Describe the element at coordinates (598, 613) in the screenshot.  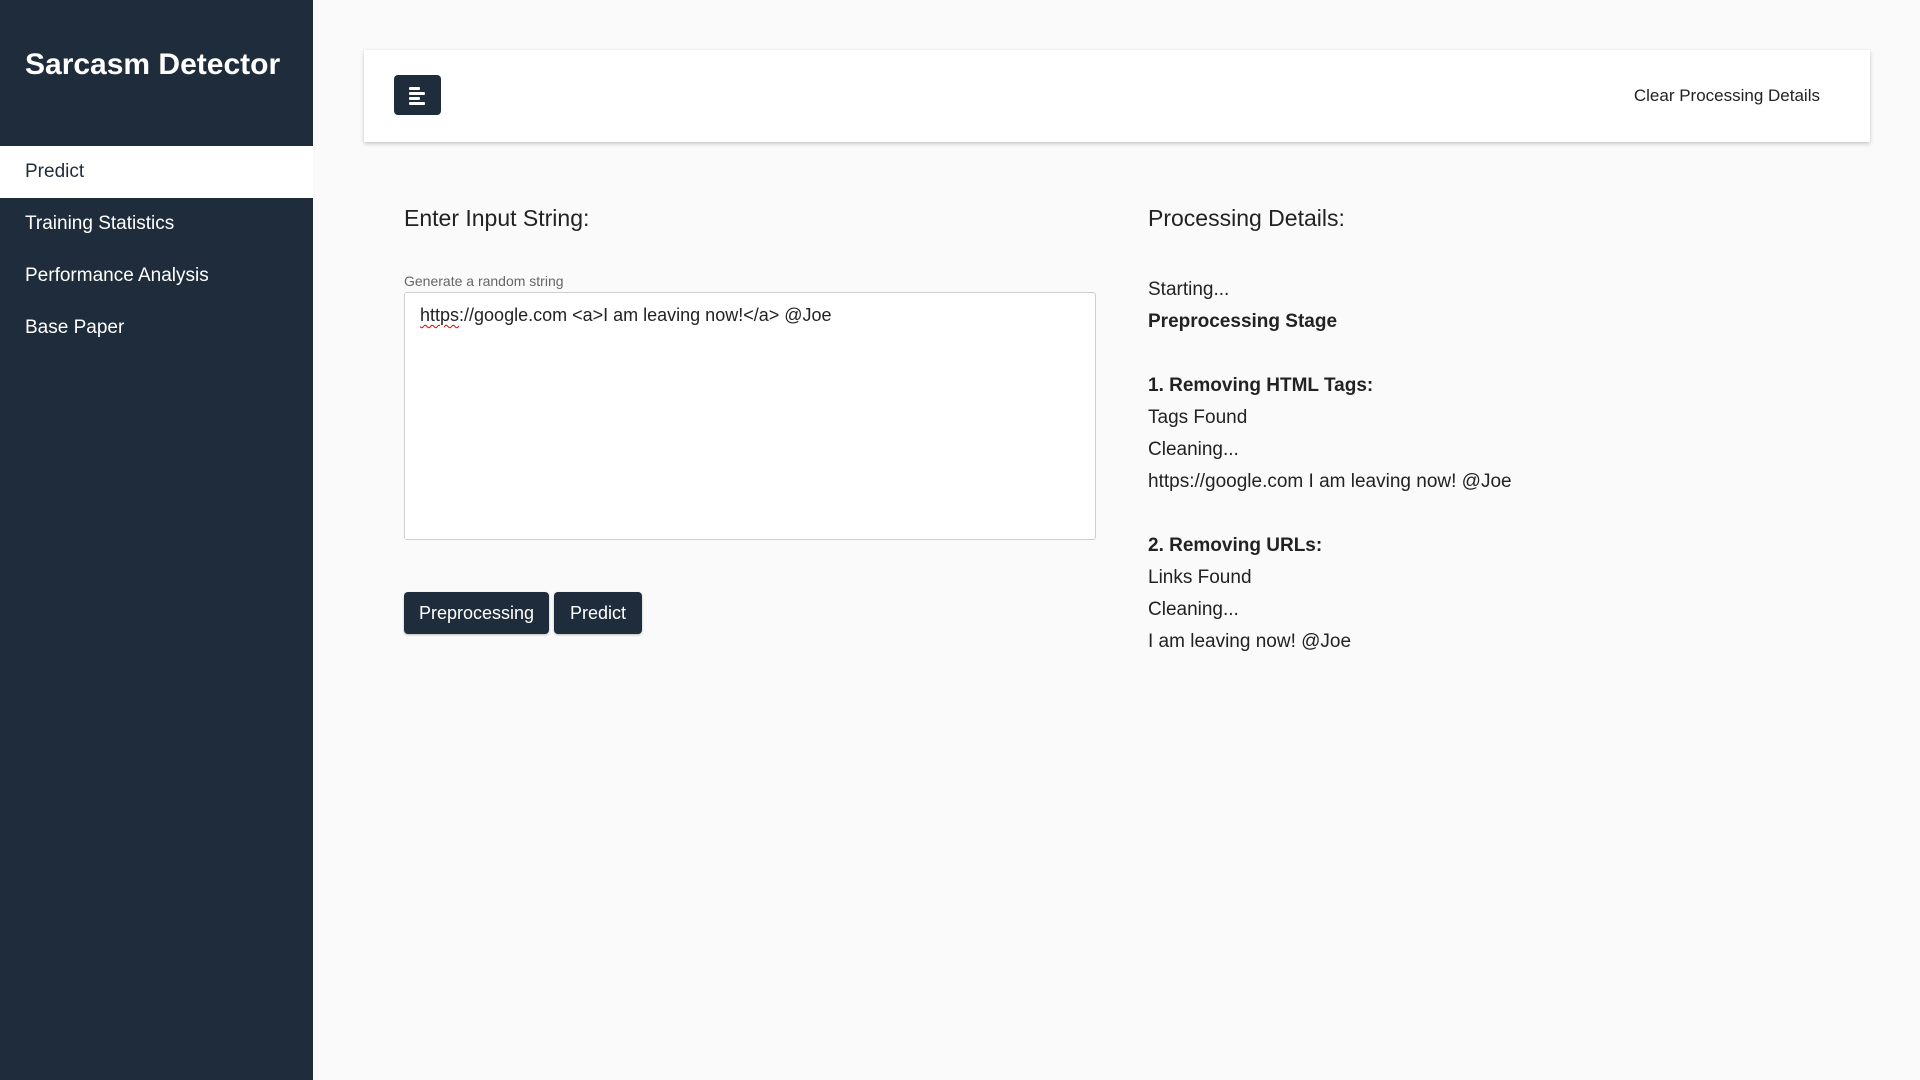
I see `predict-button: Predict` at that location.